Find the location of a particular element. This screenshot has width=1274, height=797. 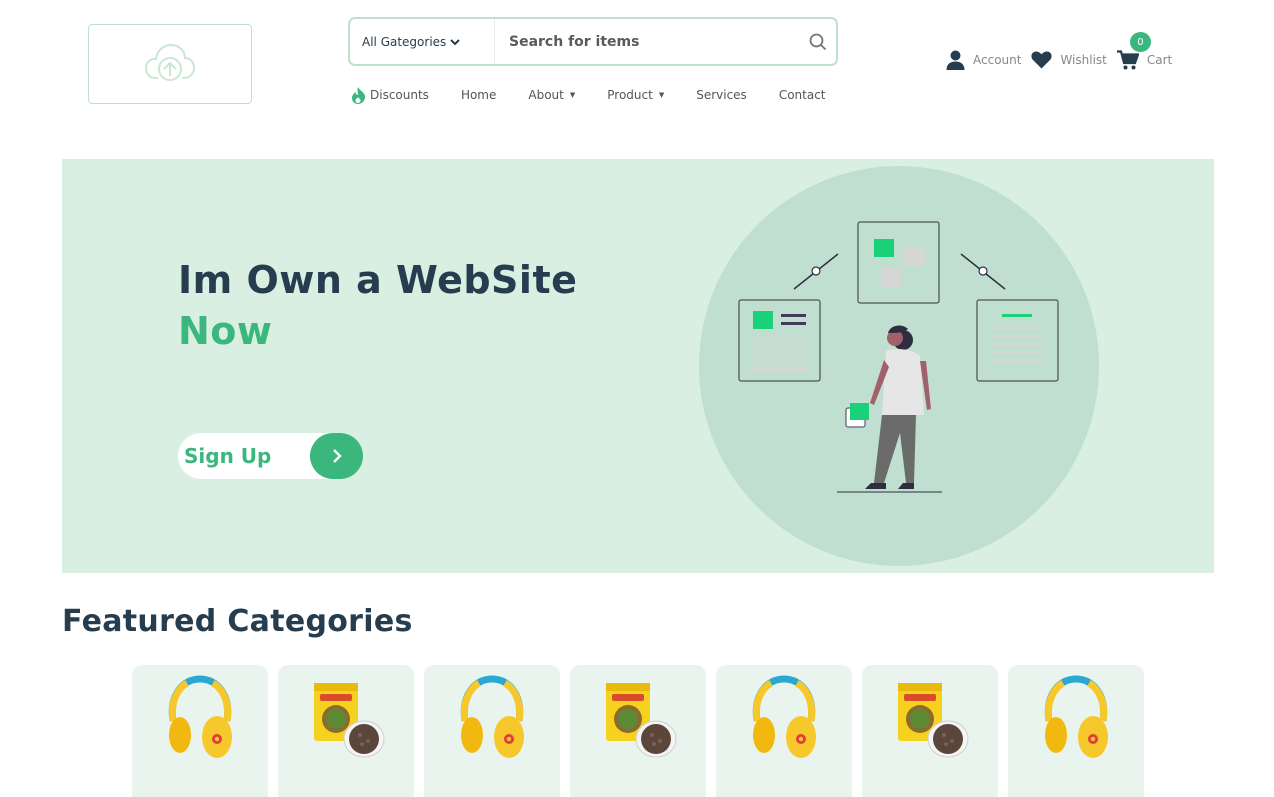

nav-item-label: Contact is located at coordinates (802, 95).